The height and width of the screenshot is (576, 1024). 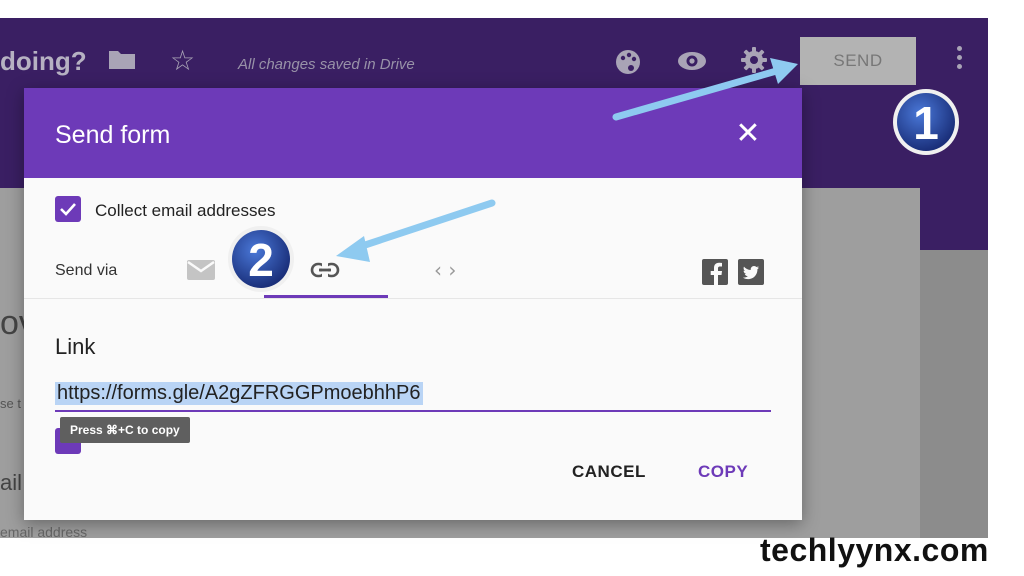 I want to click on folder-icon, so click(x=122, y=59).